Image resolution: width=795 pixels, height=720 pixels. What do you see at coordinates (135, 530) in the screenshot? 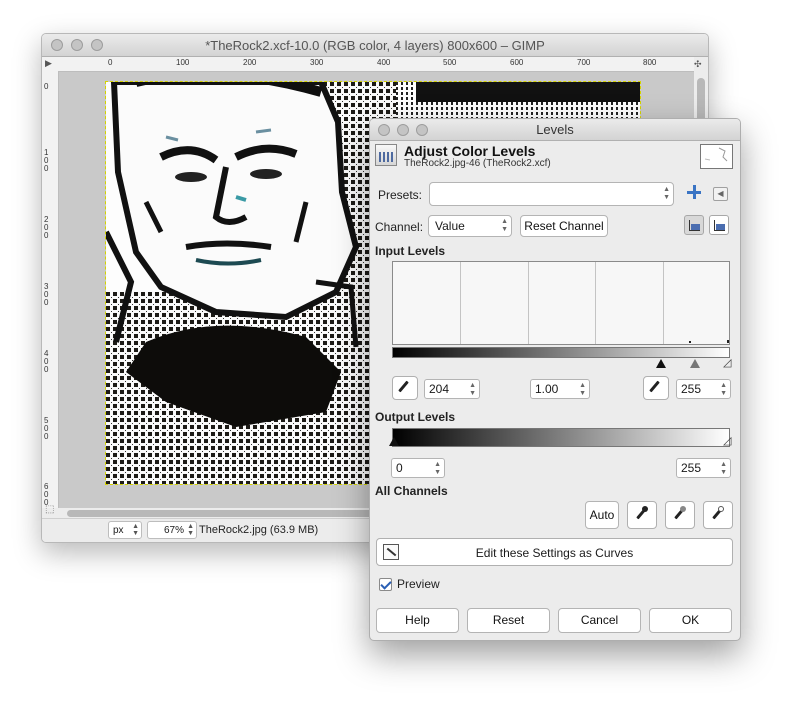
I see `unit-spin-arrows-icon: ▲ ▼` at bounding box center [135, 530].